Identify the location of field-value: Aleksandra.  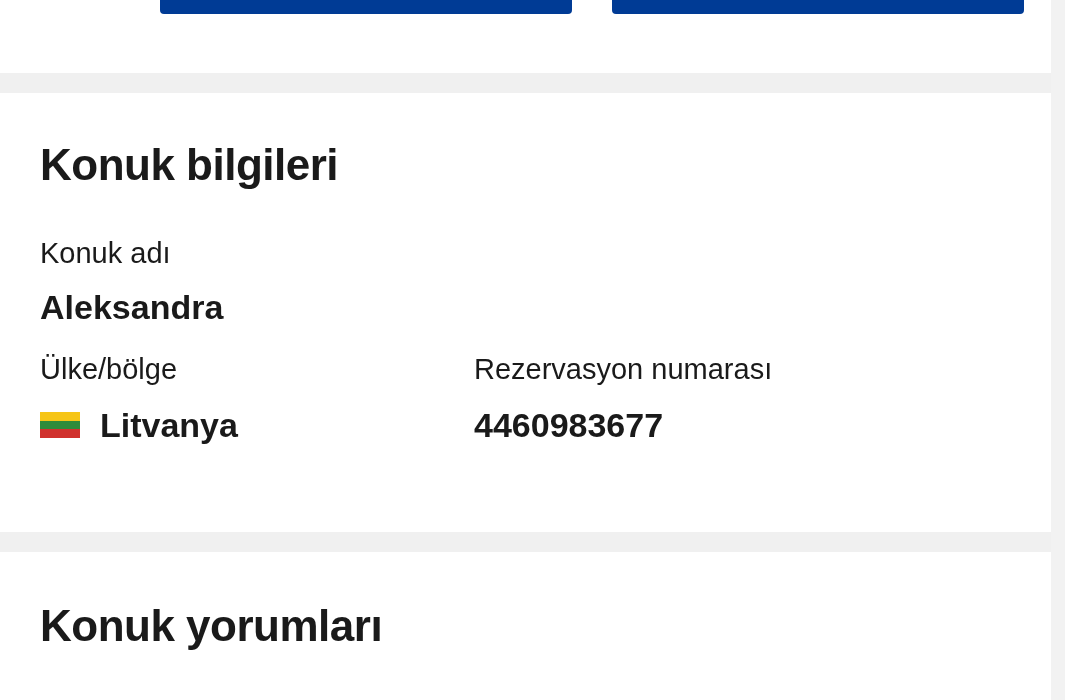
(132, 307).